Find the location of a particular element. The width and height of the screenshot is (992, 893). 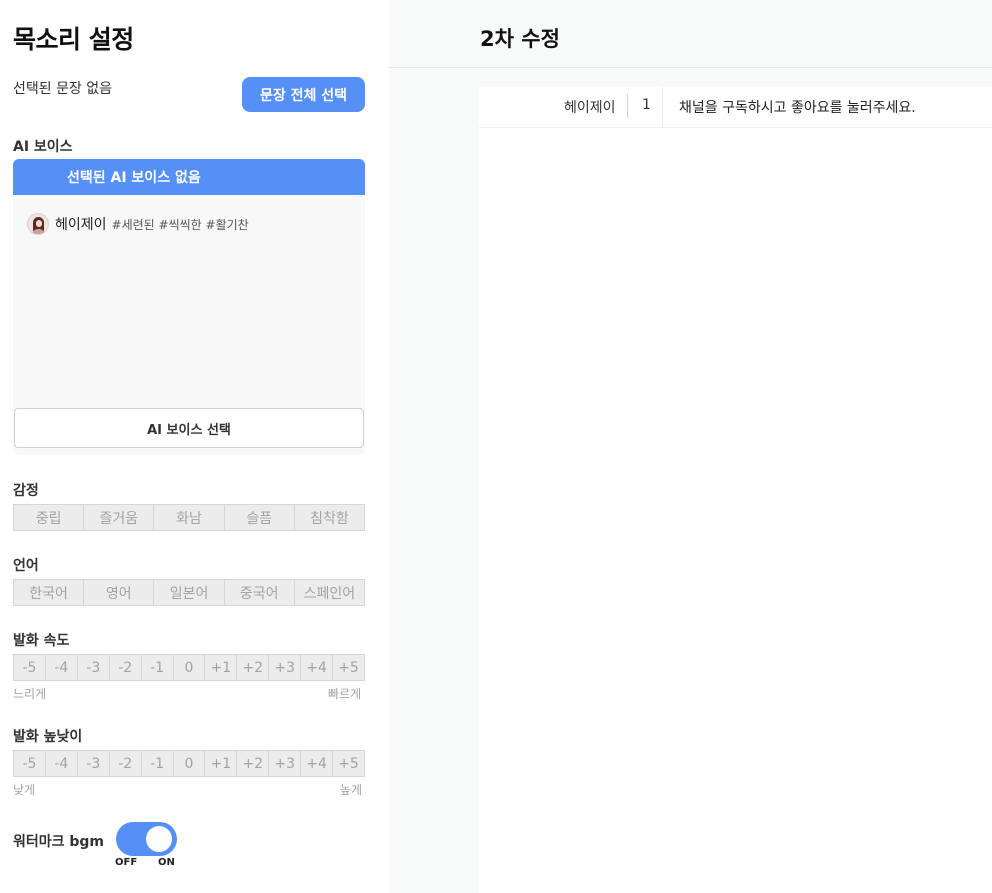

pitch-option: +5 is located at coordinates (348, 763).